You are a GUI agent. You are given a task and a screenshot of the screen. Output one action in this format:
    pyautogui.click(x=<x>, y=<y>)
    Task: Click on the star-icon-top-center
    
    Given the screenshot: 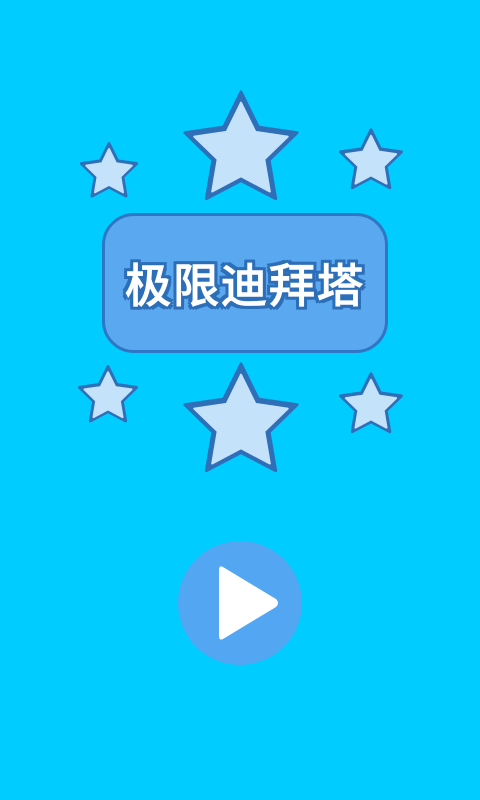 What is the action you would take?
    pyautogui.click(x=241, y=145)
    